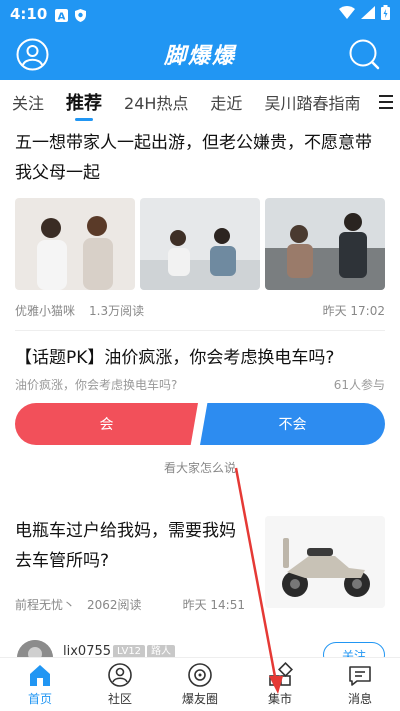 The height and width of the screenshot is (711, 400). I want to click on tab-recommend: 推荐, so click(84, 102).